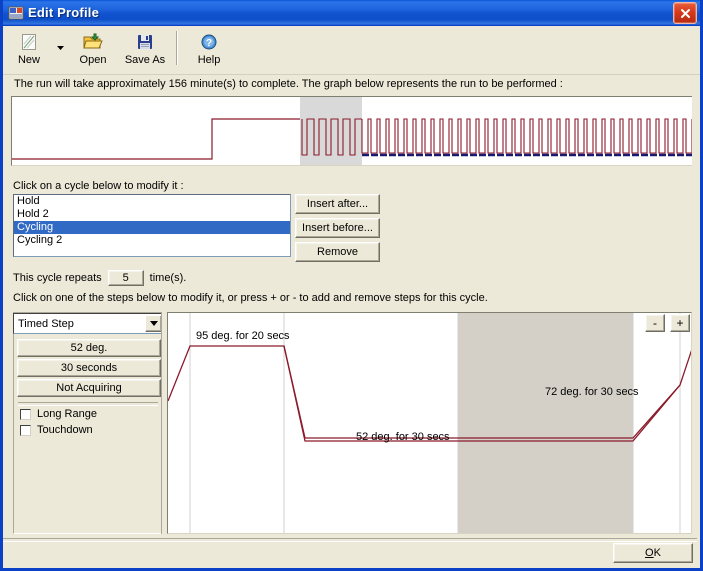 The image size is (703, 571). I want to click on toolbar: New Open Save As ? Help, so click(351, 50).